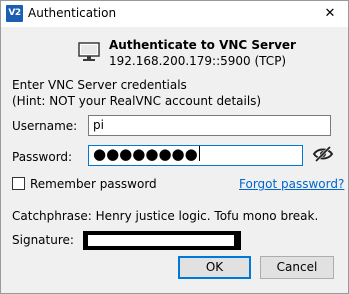 This screenshot has width=349, height=294. I want to click on signature-redacted, so click(162, 240).